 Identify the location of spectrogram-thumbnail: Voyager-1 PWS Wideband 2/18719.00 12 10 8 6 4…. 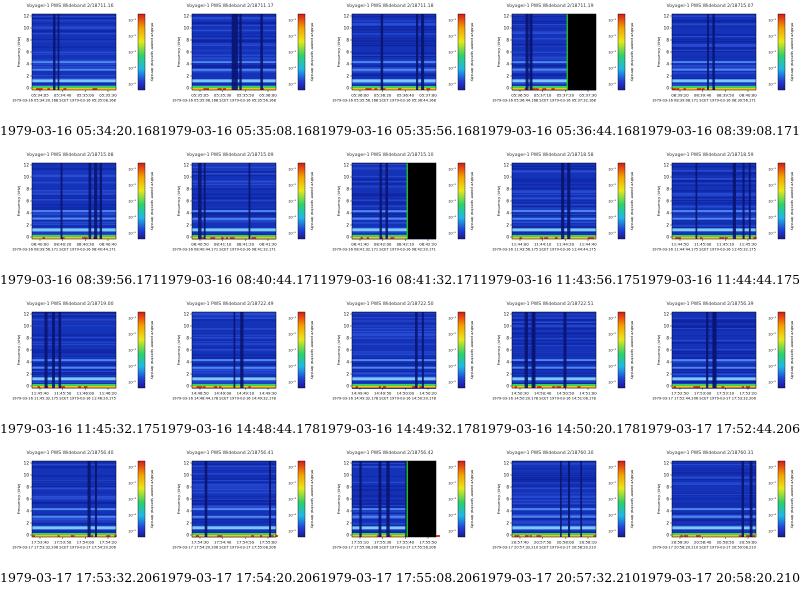
(80, 357).